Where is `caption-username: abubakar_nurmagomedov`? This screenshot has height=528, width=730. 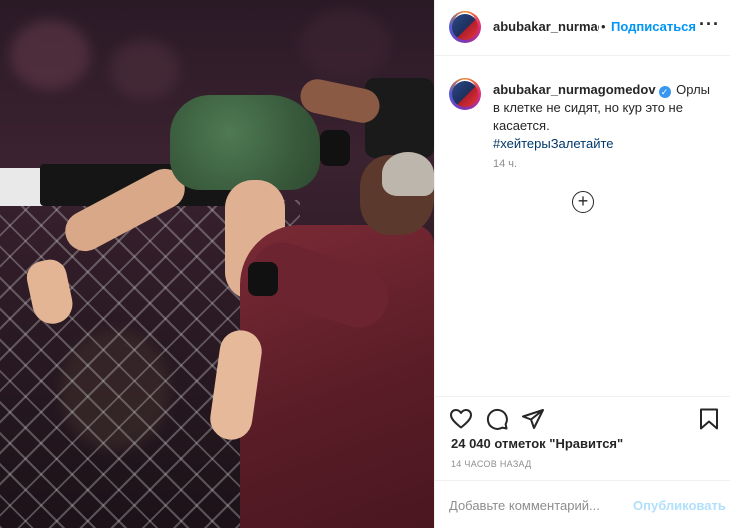
caption-username: abubakar_nurmagomedov is located at coordinates (574, 89).